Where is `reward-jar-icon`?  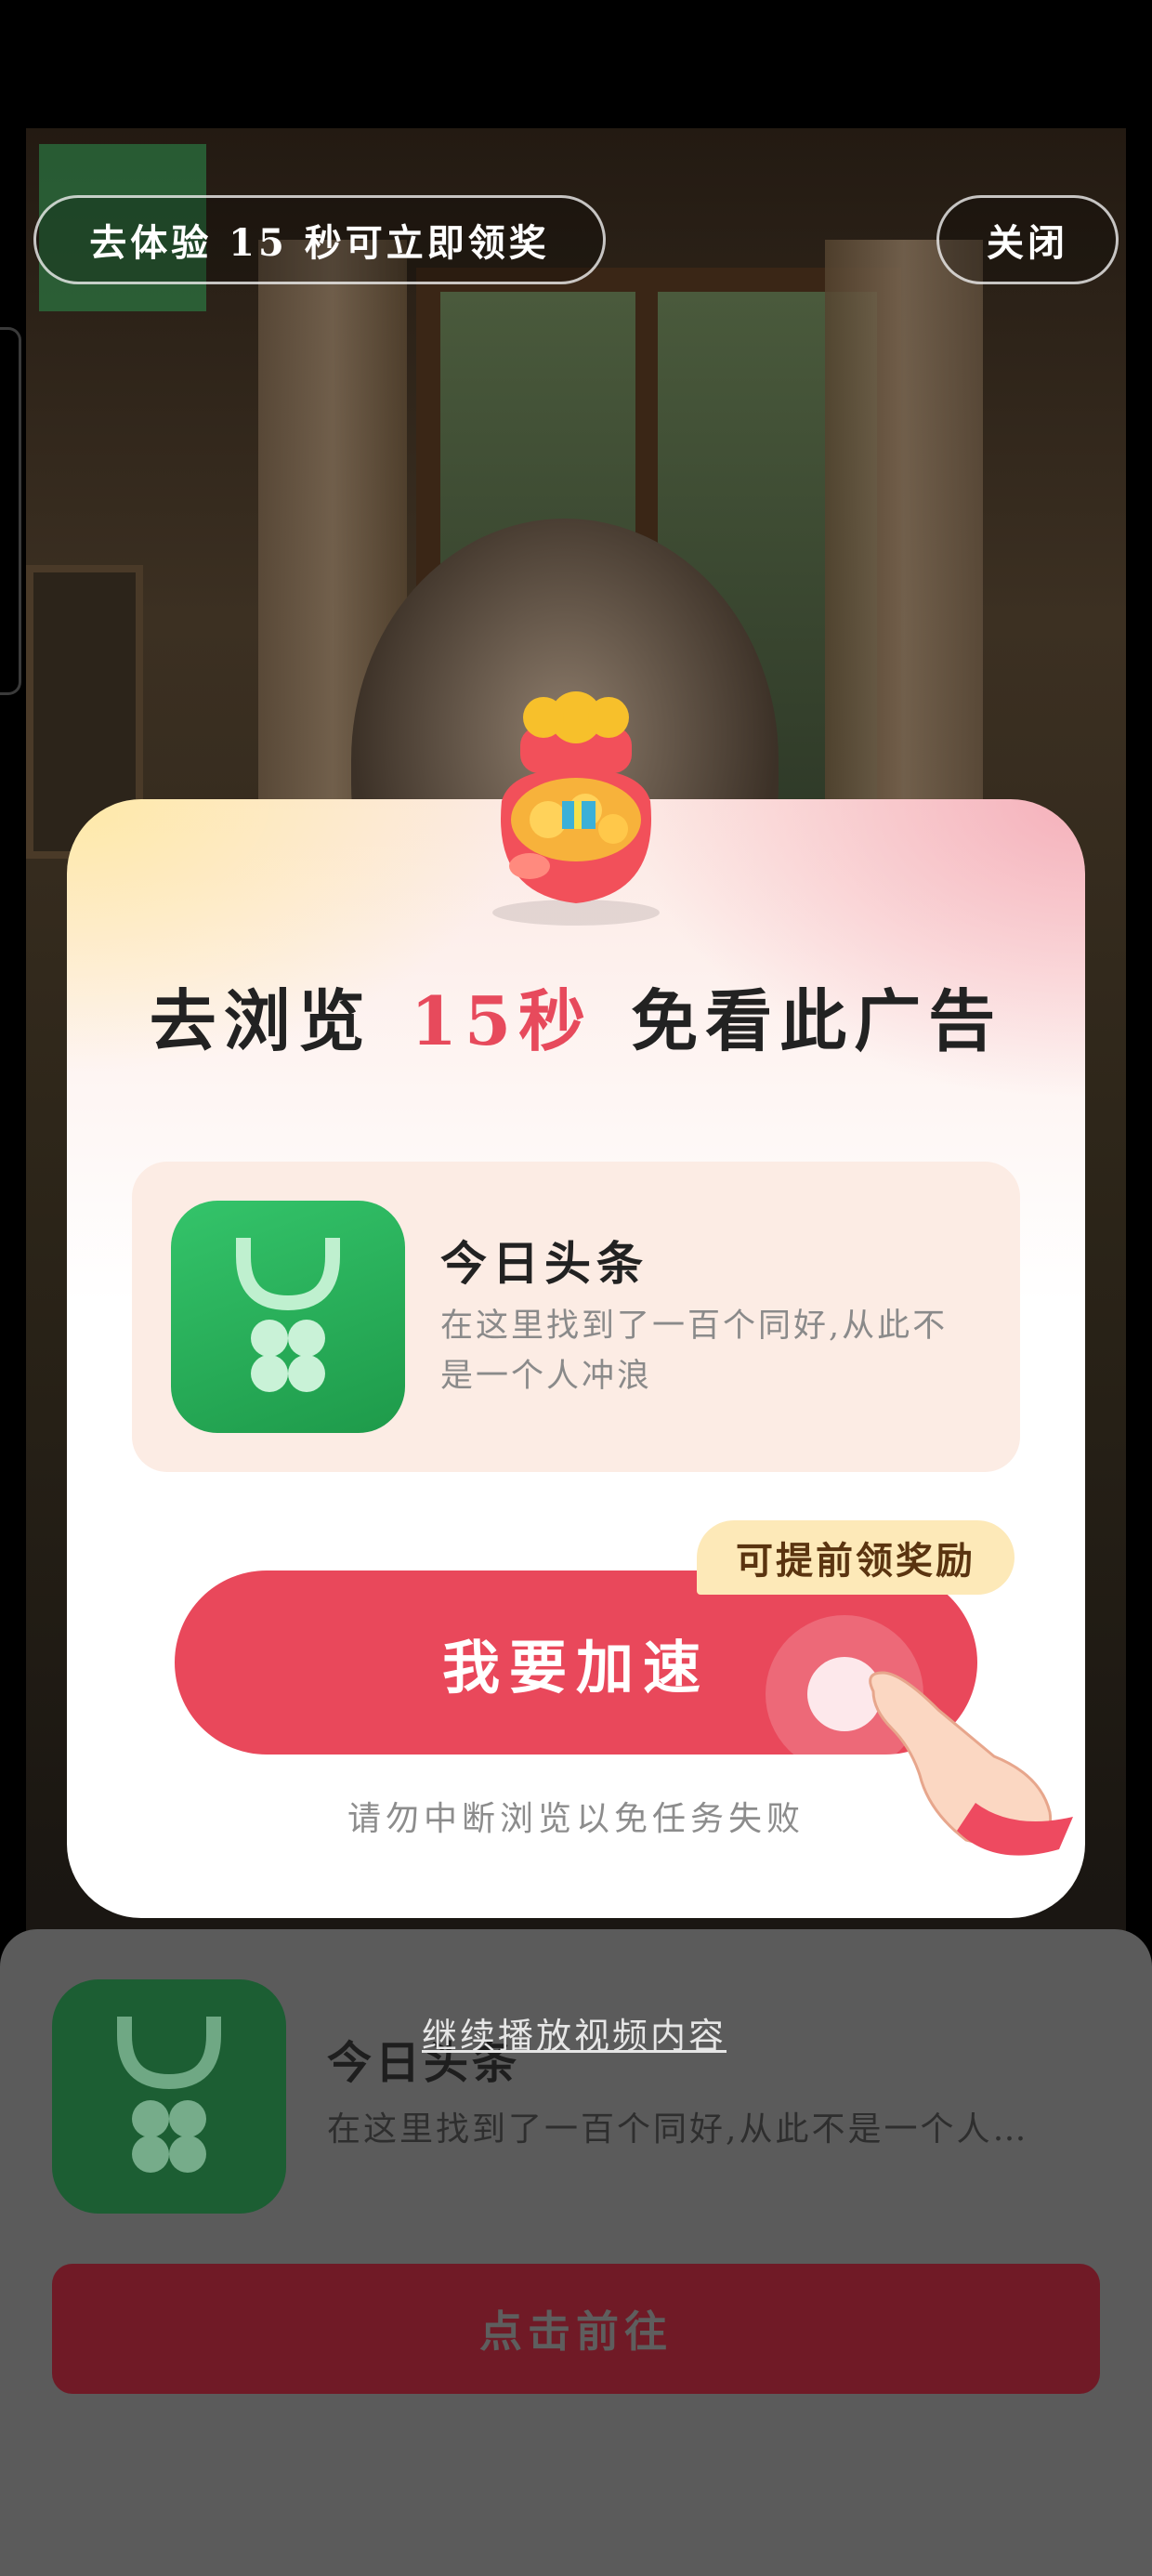 reward-jar-icon is located at coordinates (576, 808).